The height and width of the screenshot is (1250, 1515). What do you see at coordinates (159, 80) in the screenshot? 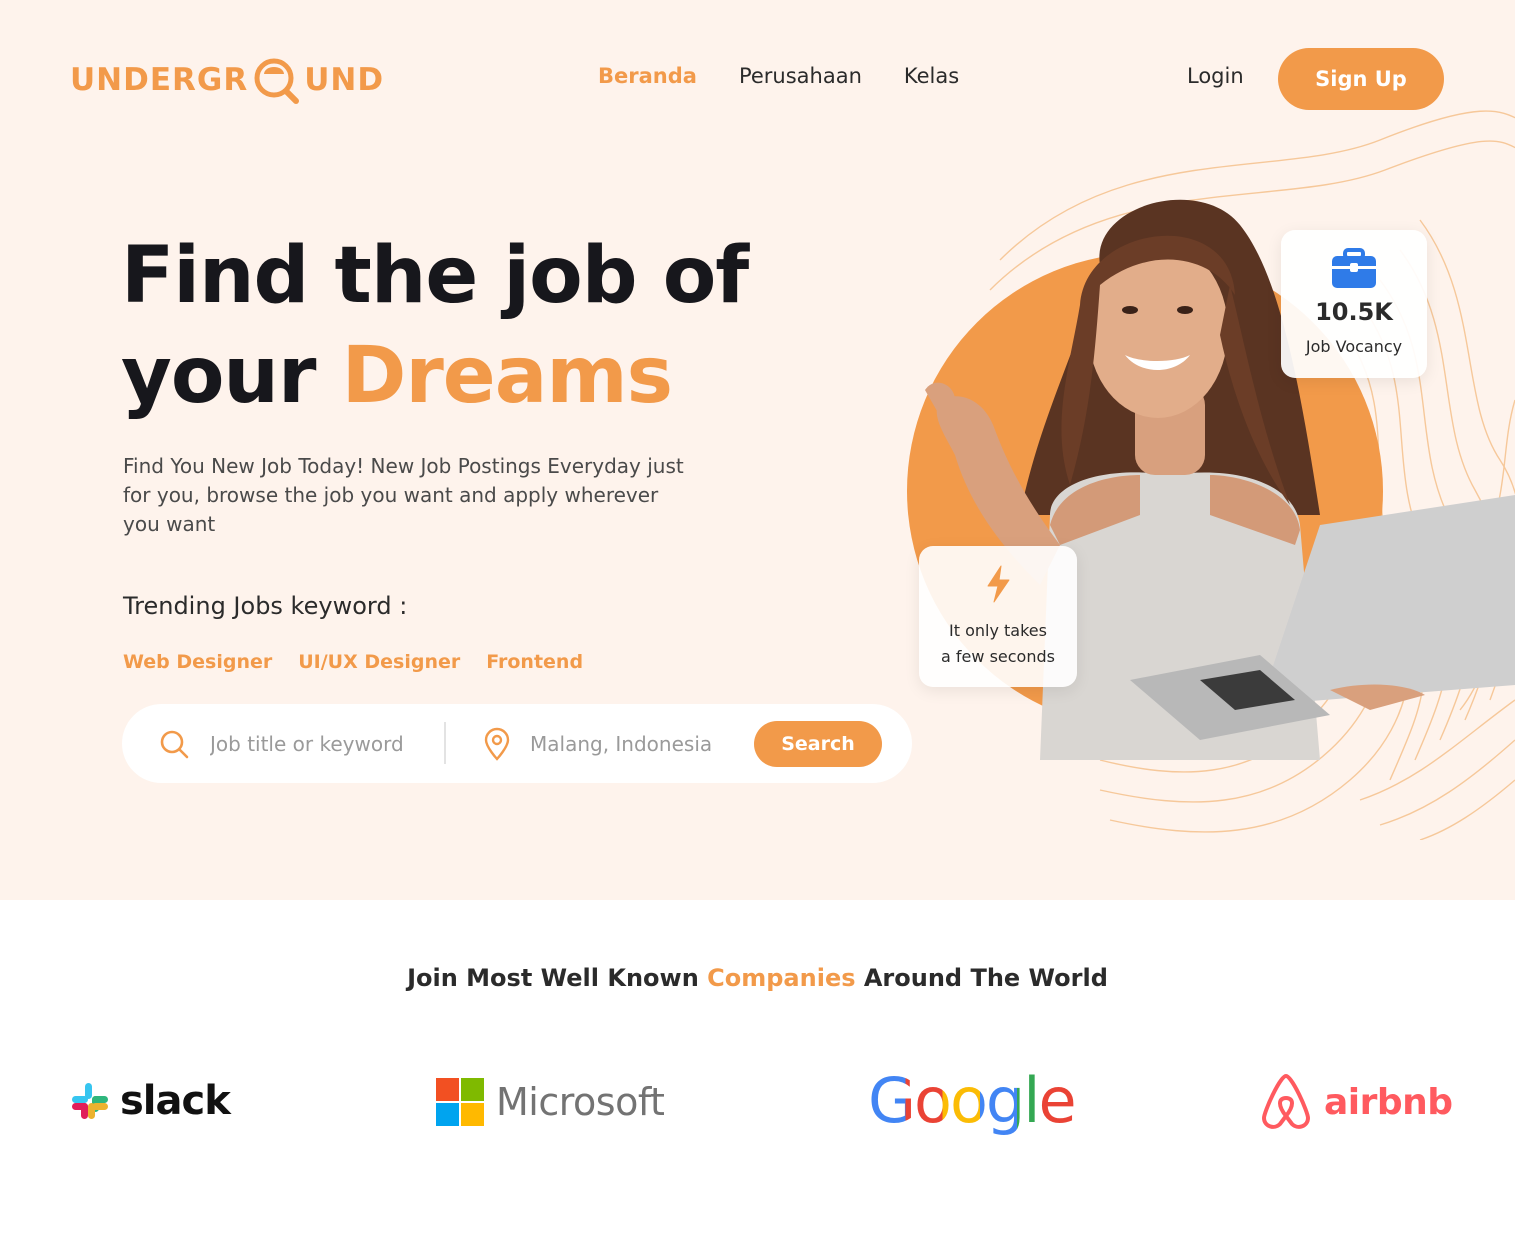
I see `logo-text-prefix: UNDERGR` at bounding box center [159, 80].